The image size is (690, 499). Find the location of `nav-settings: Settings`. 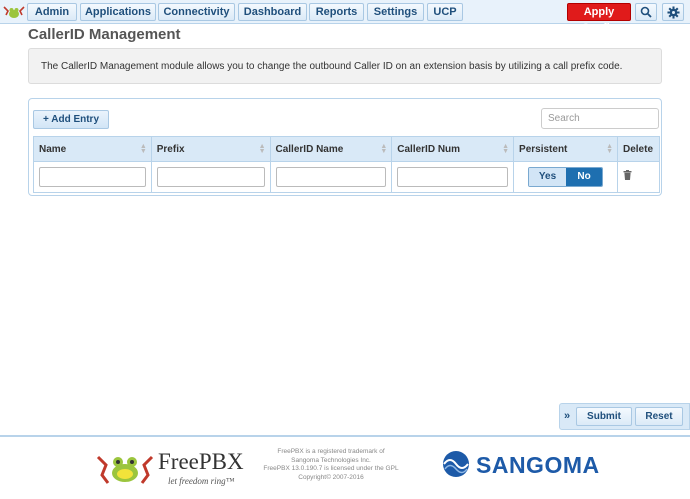

nav-settings: Settings is located at coordinates (395, 12).